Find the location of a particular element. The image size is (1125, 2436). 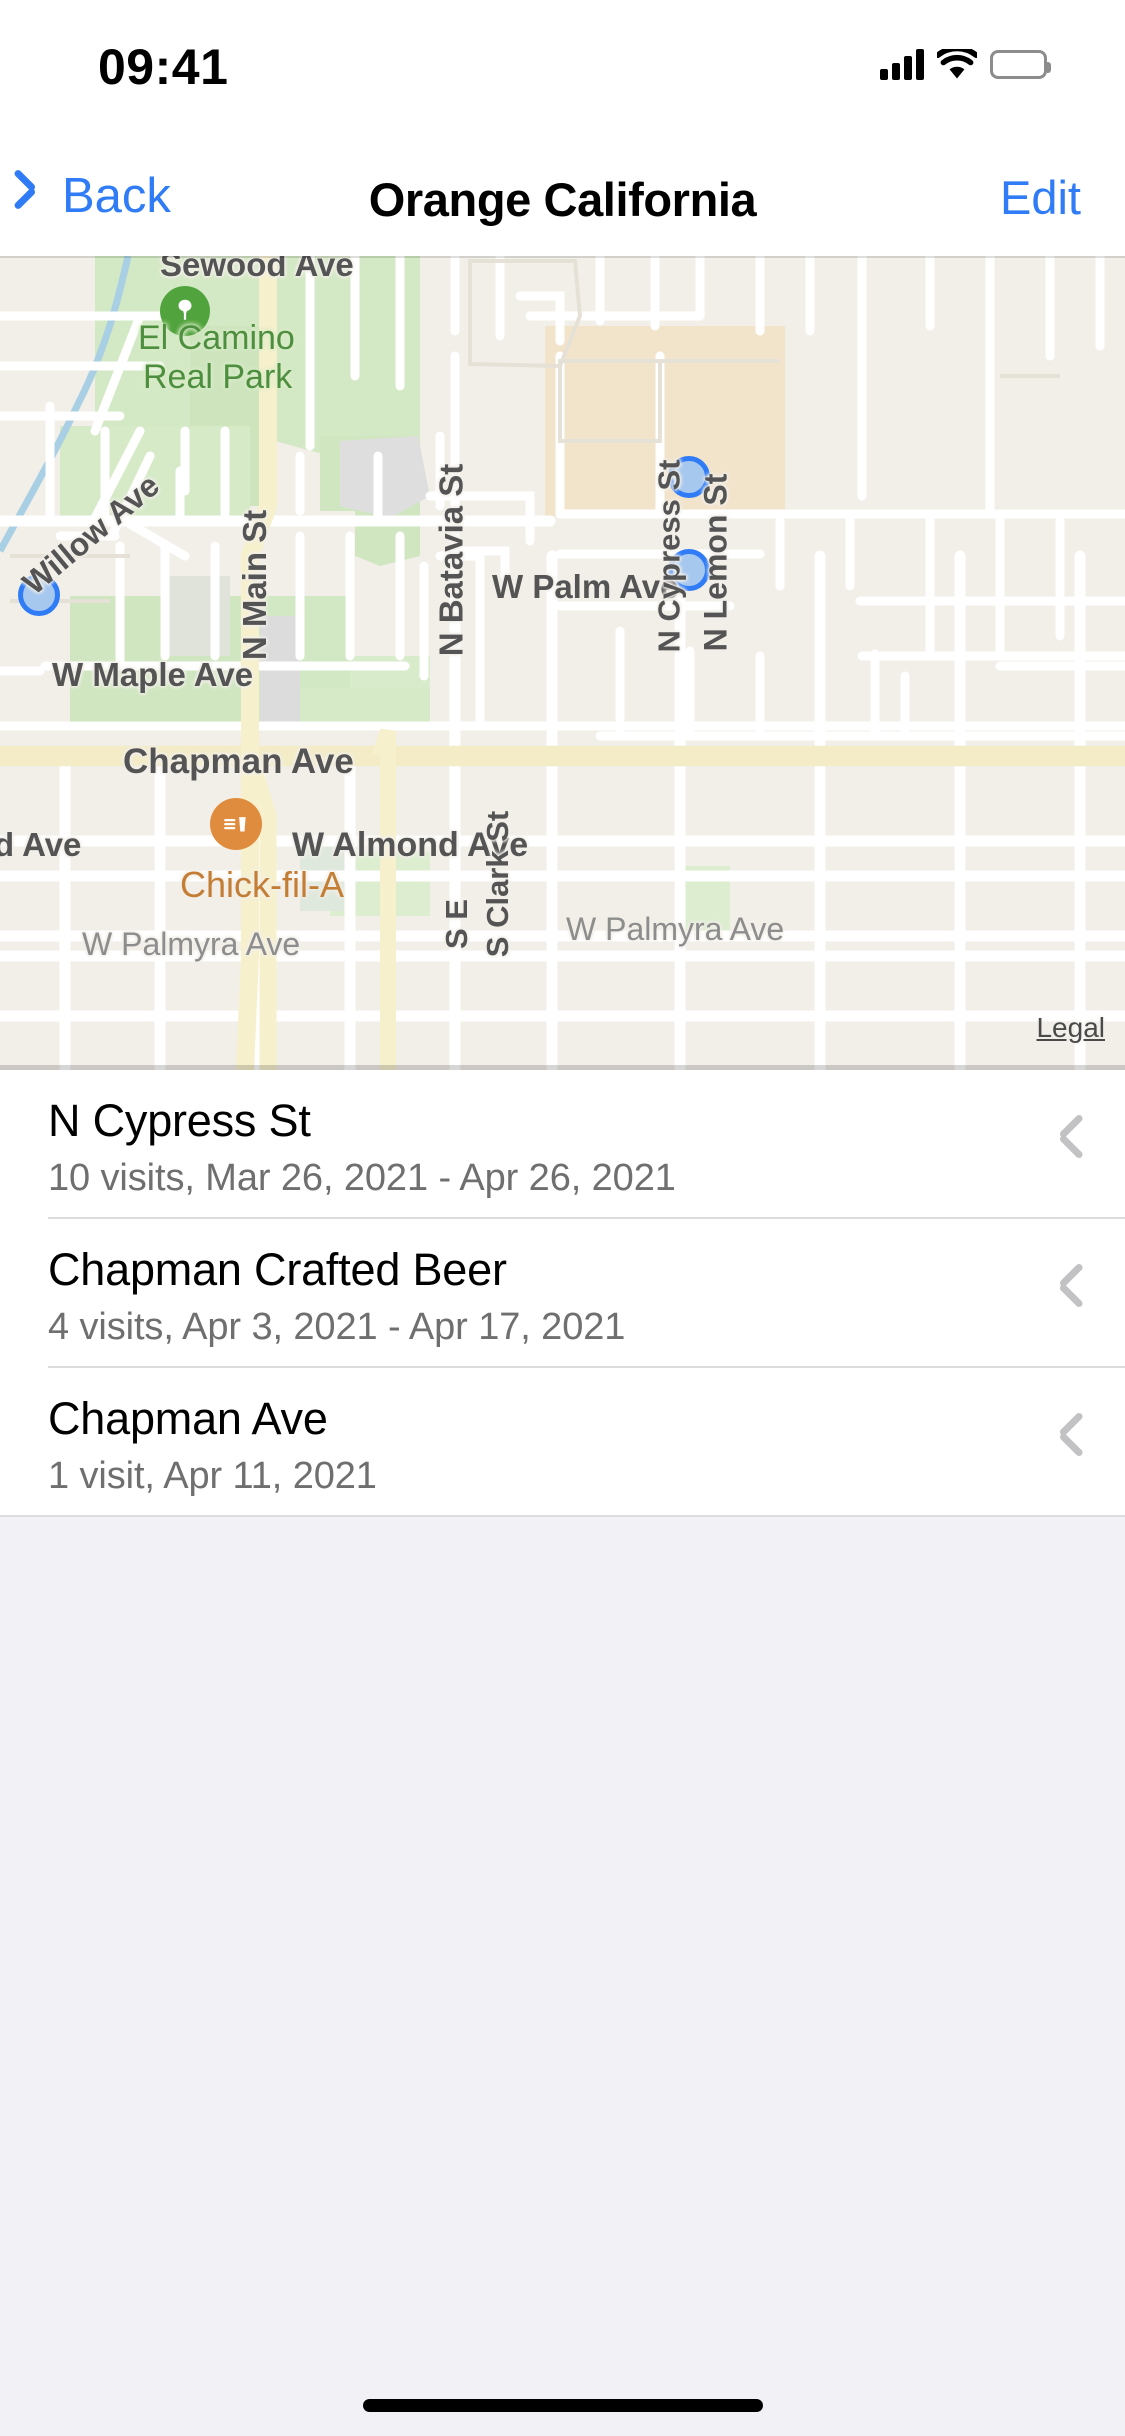

park-poi-pin is located at coordinates (185, 311).